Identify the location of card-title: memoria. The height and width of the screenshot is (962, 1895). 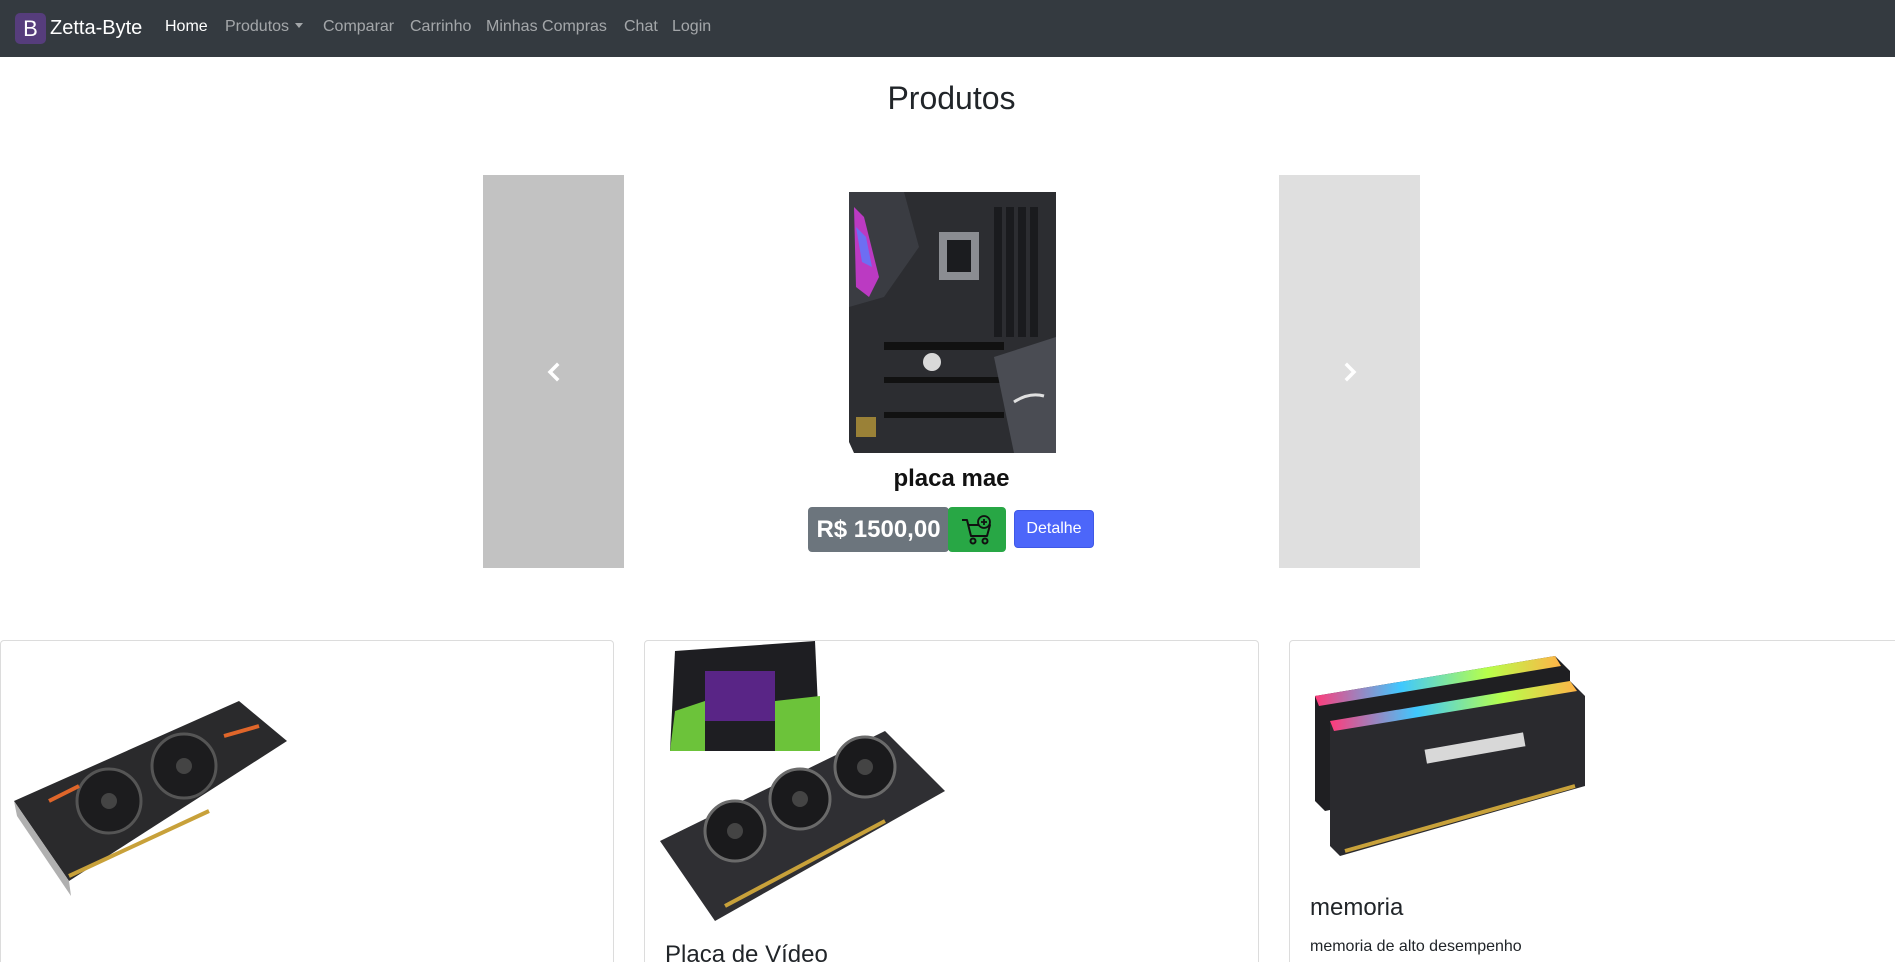
(1357, 907).